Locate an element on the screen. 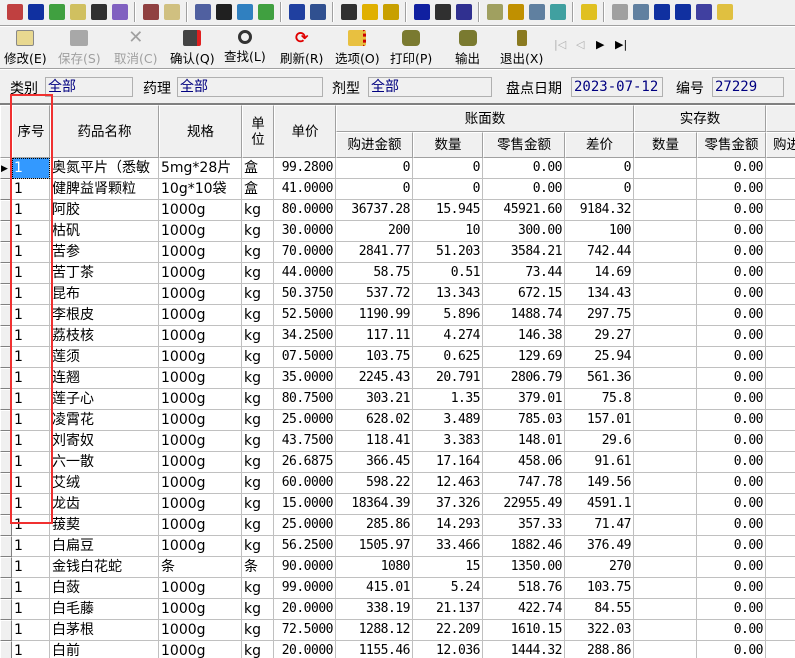 This screenshot has width=795, height=658. cell-price: 80.7500 is located at coordinates (305, 399).